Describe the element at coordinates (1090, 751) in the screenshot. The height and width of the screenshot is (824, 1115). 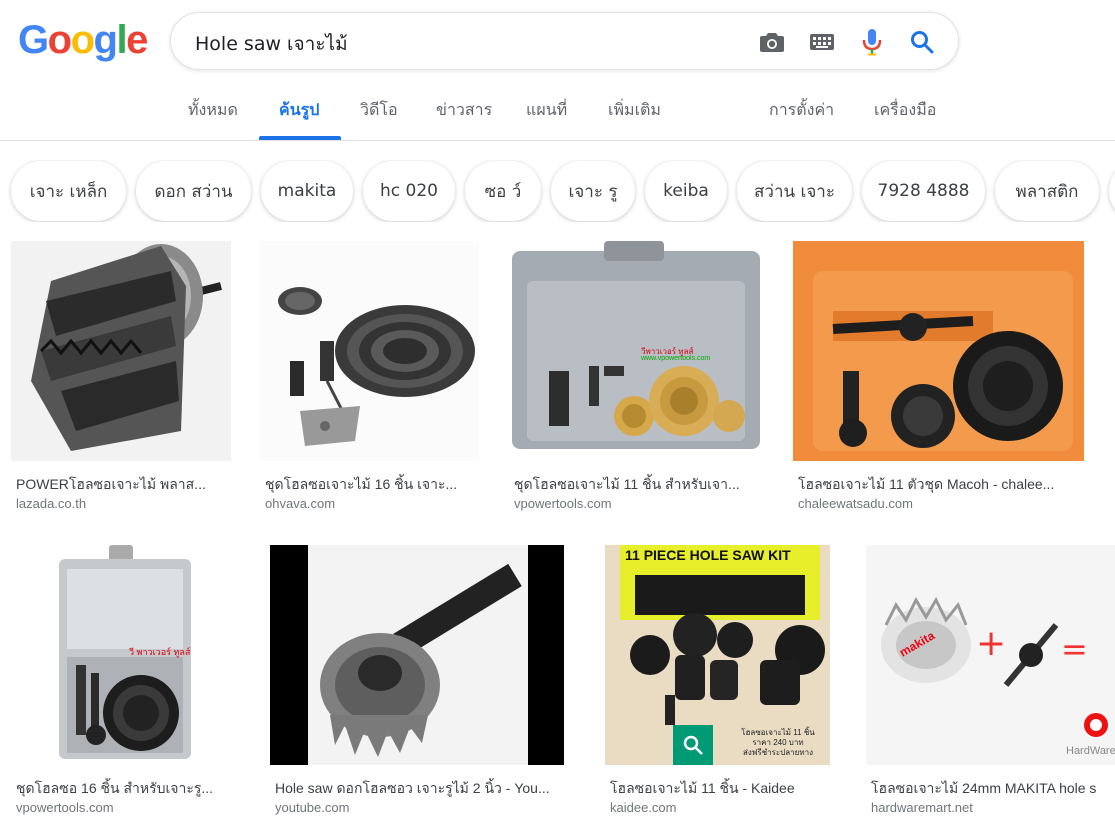
I see `thumbnail-watermark: HardWareMart` at that location.